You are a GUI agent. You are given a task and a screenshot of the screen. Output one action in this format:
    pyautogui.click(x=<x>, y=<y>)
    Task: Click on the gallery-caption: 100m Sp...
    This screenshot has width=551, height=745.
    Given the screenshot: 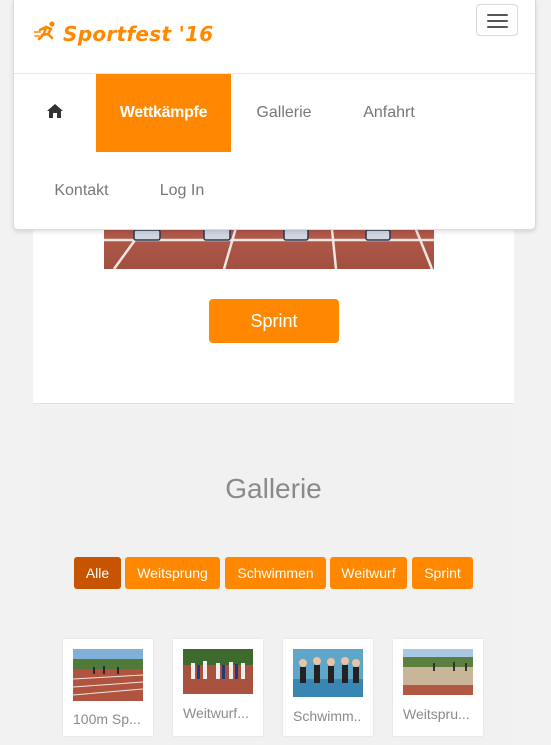 What is the action you would take?
    pyautogui.click(x=107, y=719)
    